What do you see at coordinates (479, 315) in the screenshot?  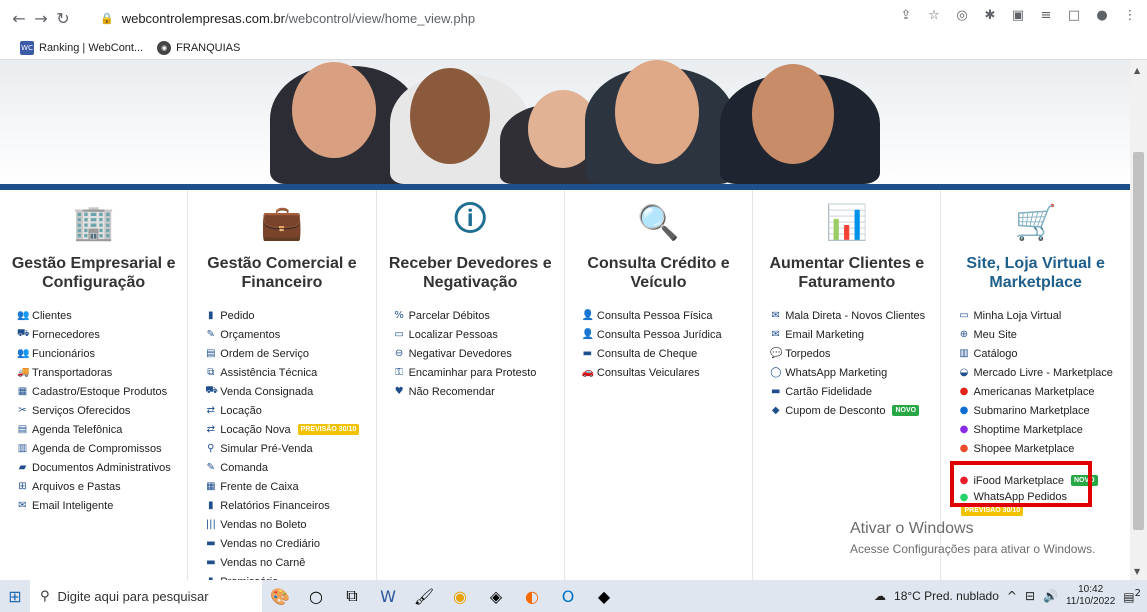 I see `menu-item-parcelar: % Parcelar Débitos` at bounding box center [479, 315].